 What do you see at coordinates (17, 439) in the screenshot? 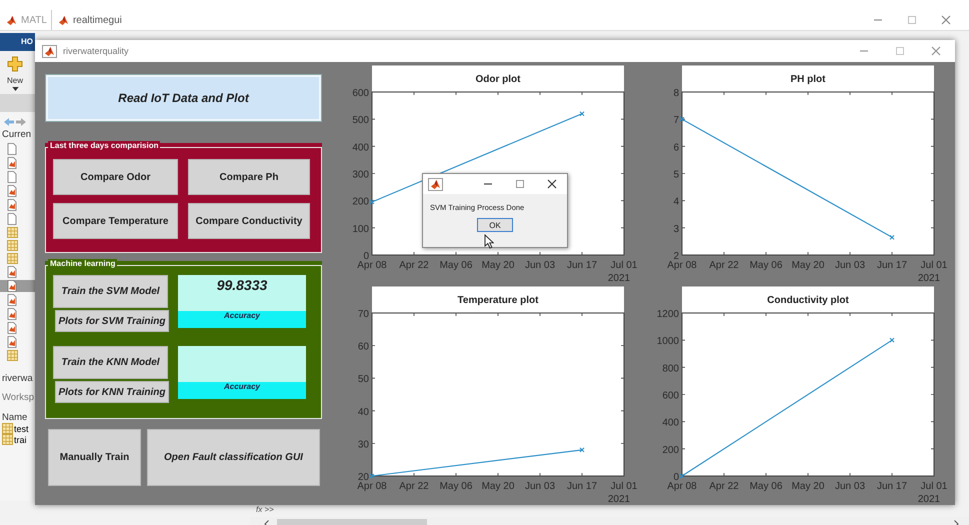
I see `variable-item: trai` at bounding box center [17, 439].